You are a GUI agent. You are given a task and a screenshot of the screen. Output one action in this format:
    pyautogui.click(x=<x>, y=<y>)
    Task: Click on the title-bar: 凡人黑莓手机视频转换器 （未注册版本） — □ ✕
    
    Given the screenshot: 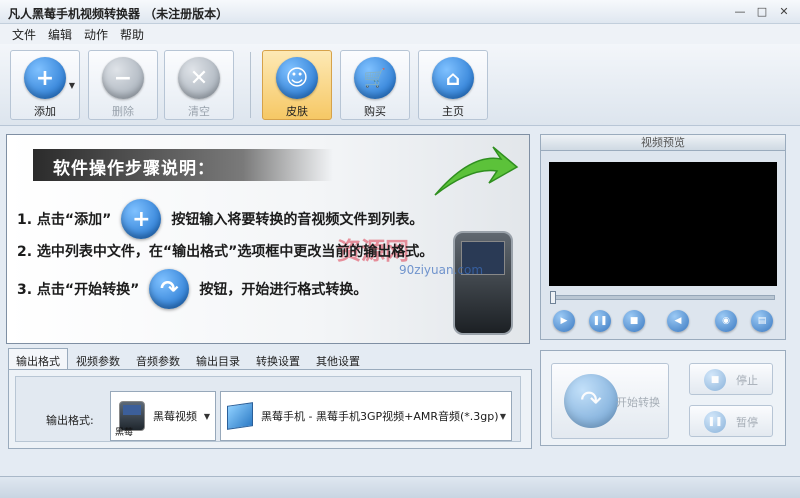 What is the action you would take?
    pyautogui.click(x=400, y=12)
    